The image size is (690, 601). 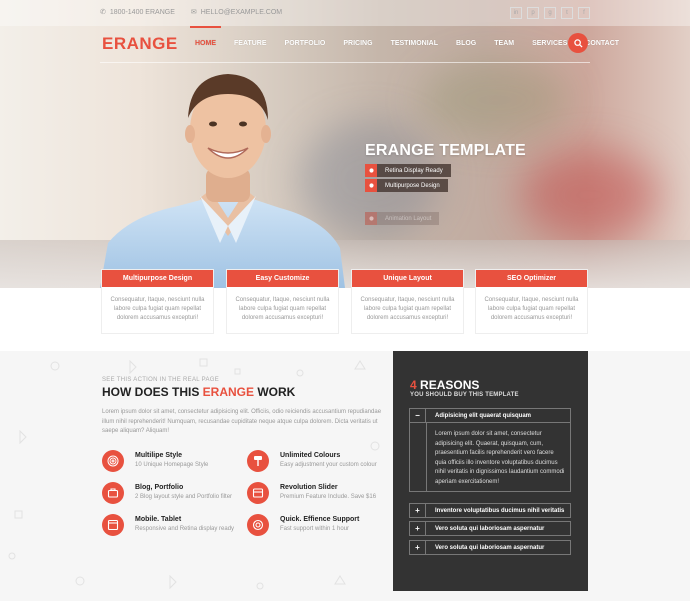 I want to click on service-title: Multilipe Style, so click(x=159, y=455).